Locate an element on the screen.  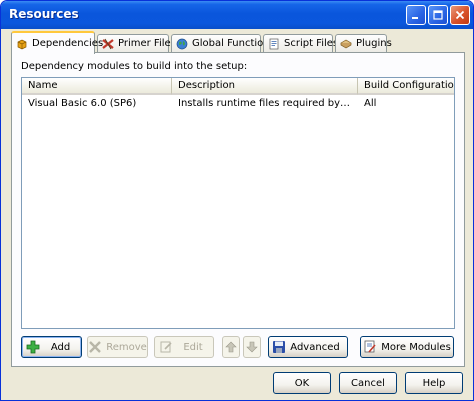
advanced-button: Advanced is located at coordinates (308, 347).